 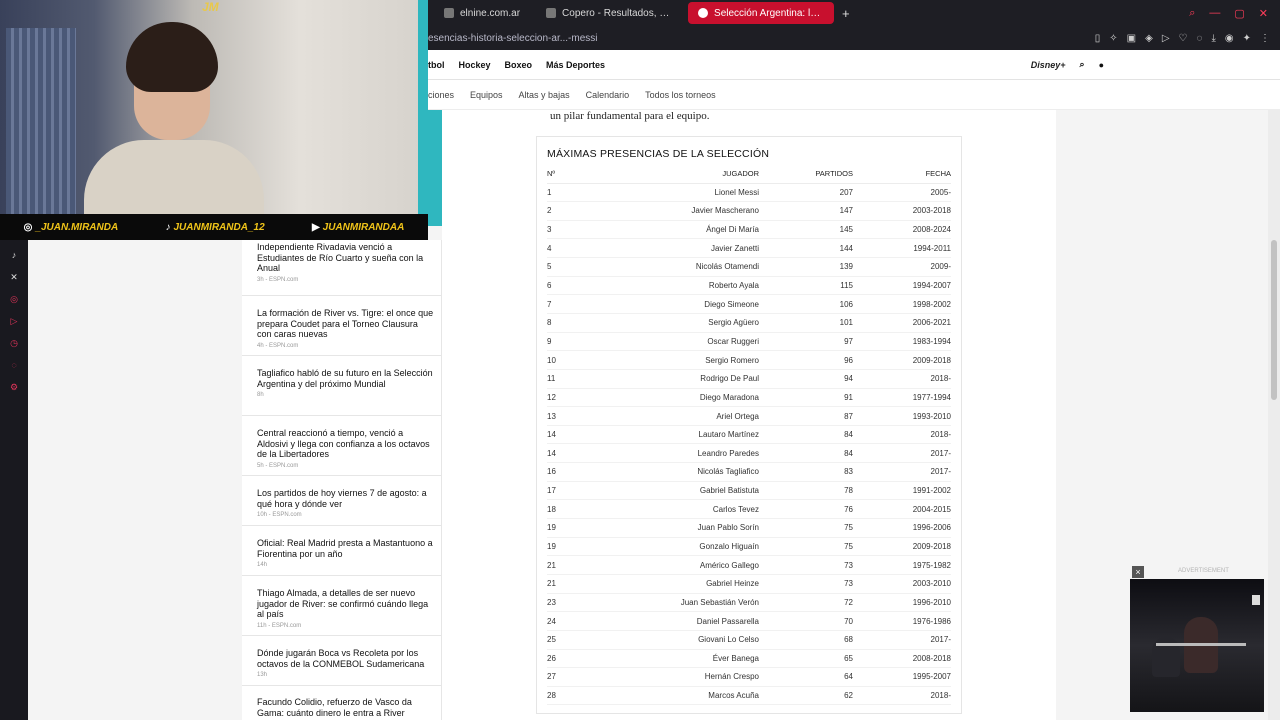 I want to click on maximize-icon: ▢, so click(x=1239, y=13).